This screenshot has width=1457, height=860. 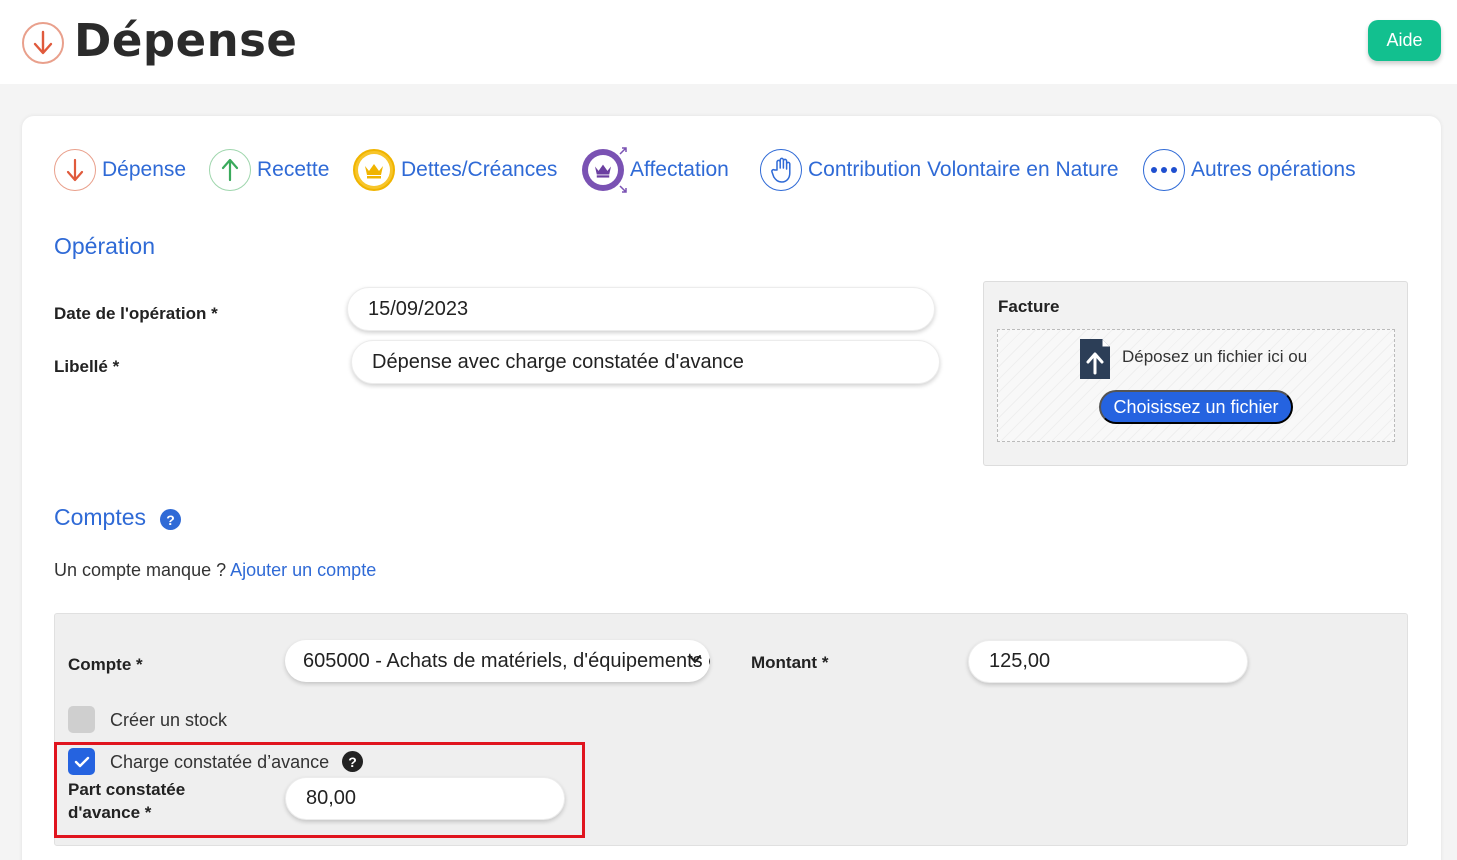 I want to click on tab-label: Recette, so click(x=293, y=169).